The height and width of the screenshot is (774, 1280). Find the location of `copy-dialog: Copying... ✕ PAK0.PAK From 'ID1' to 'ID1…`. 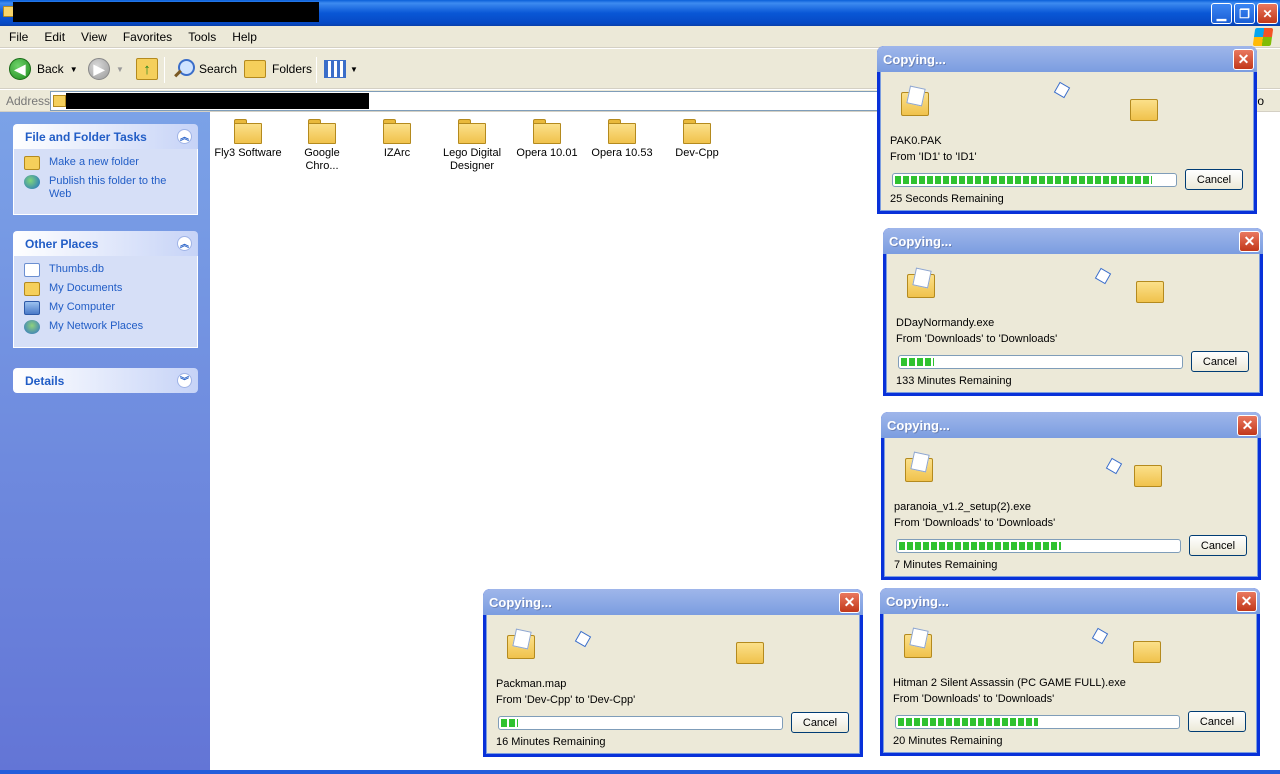

copy-dialog: Copying... ✕ PAK0.PAK From 'ID1' to 'ID1… is located at coordinates (1067, 130).